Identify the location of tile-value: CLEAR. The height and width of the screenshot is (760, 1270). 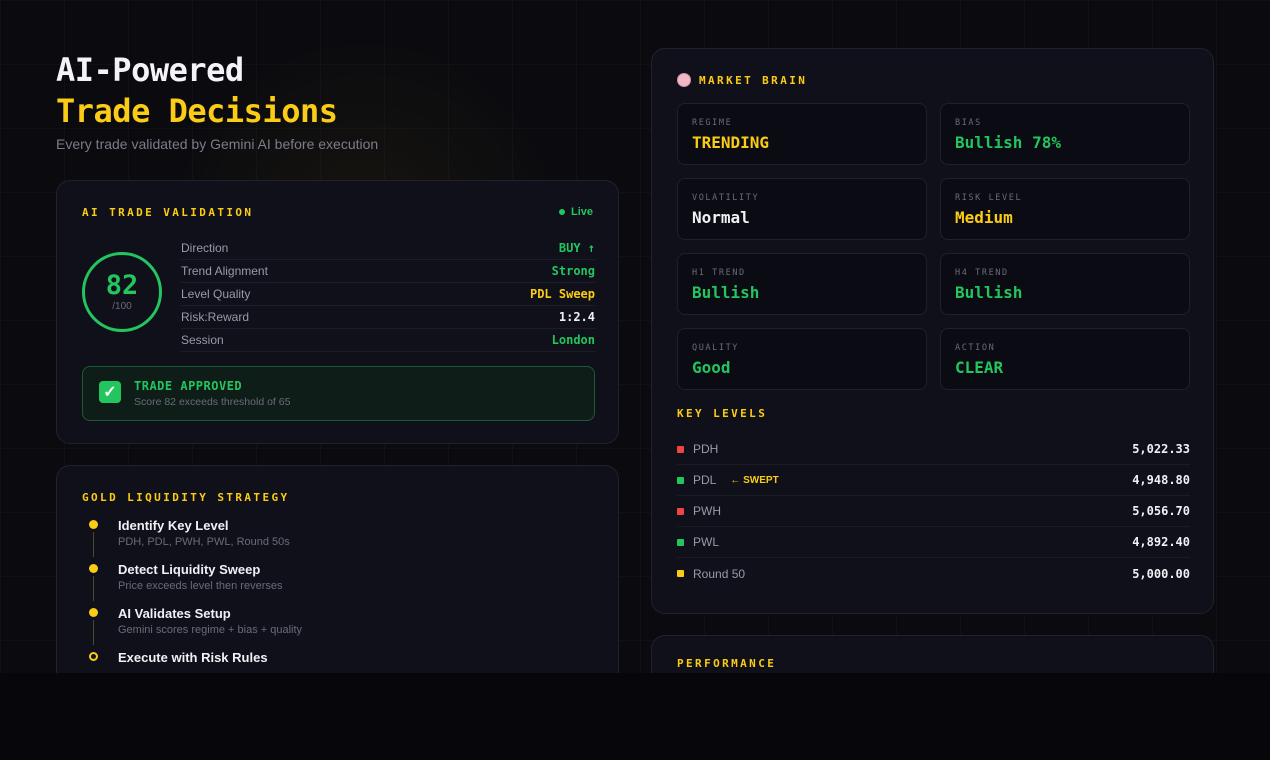
(979, 367).